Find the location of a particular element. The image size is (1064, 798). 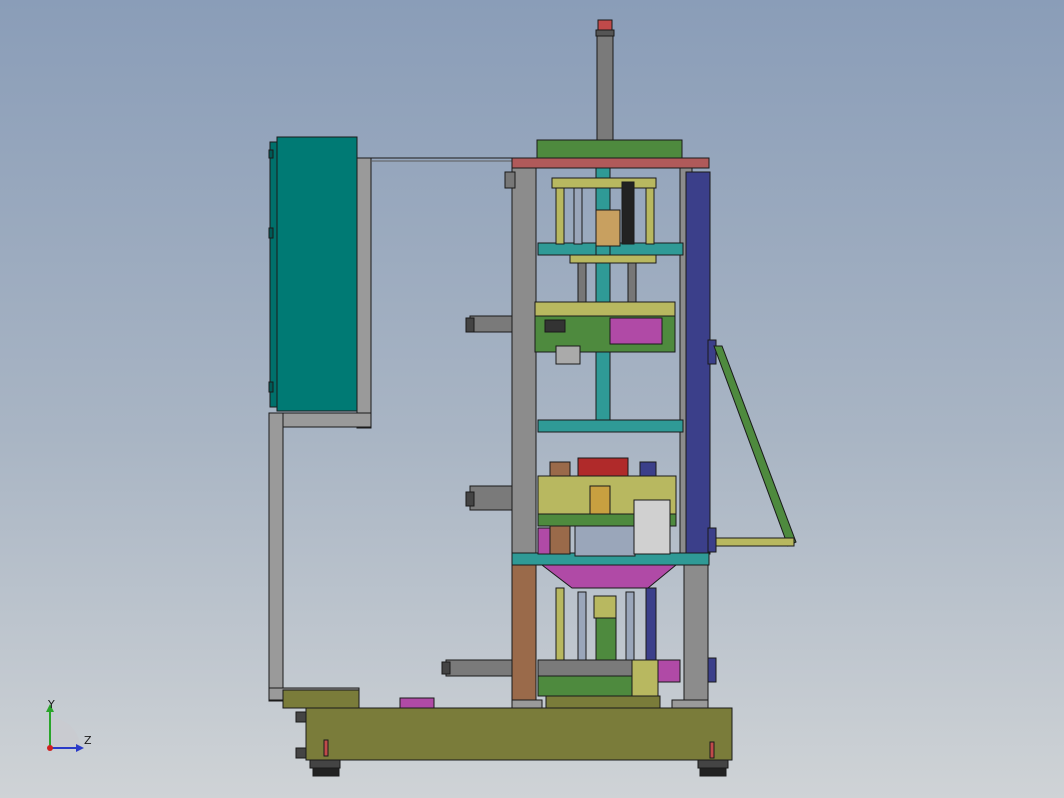

upper-press-station is located at coordinates (570, 271).